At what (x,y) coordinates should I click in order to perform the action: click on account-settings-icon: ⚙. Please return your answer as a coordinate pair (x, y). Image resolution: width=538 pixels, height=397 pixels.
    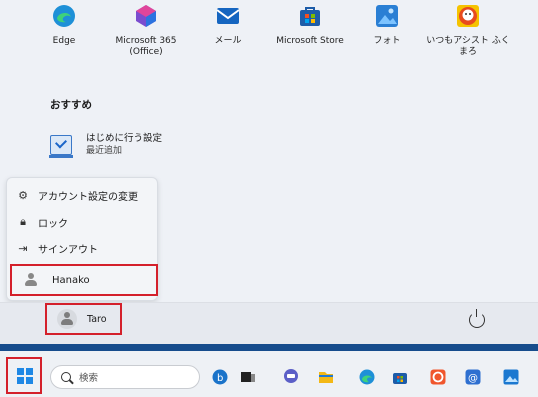
    Looking at the image, I should click on (23, 195).